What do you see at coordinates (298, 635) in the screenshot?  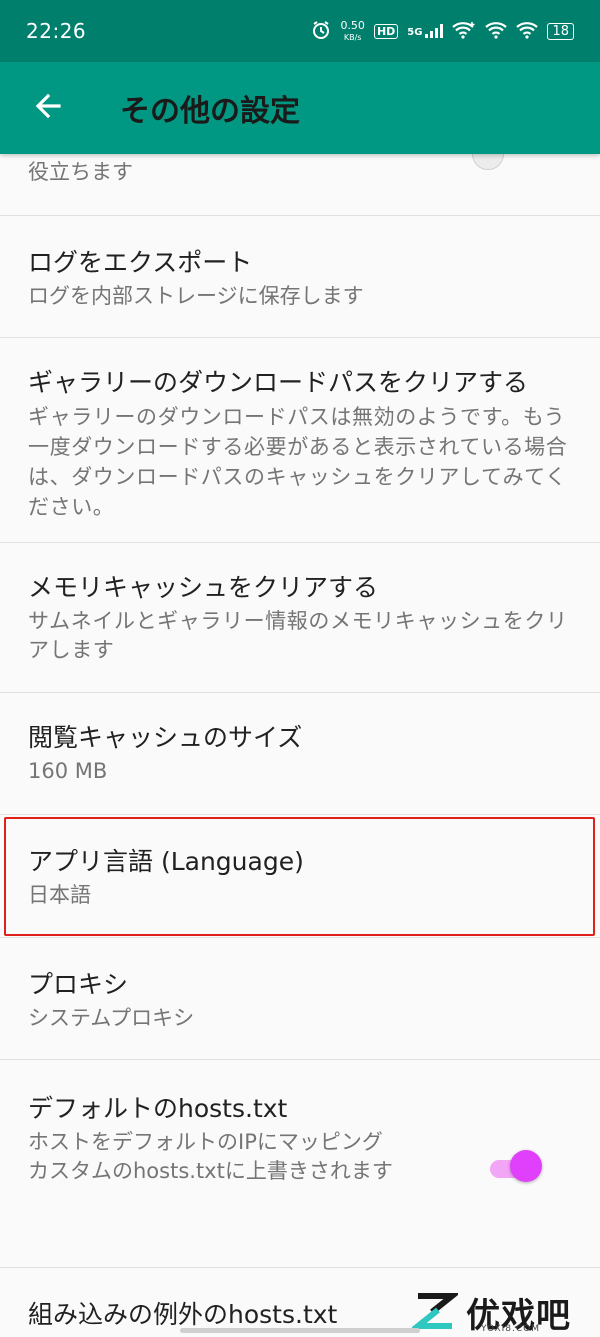 I see `item-summary: サムネイルとギャラリー情報のメモリキャッシュをクリアします` at bounding box center [298, 635].